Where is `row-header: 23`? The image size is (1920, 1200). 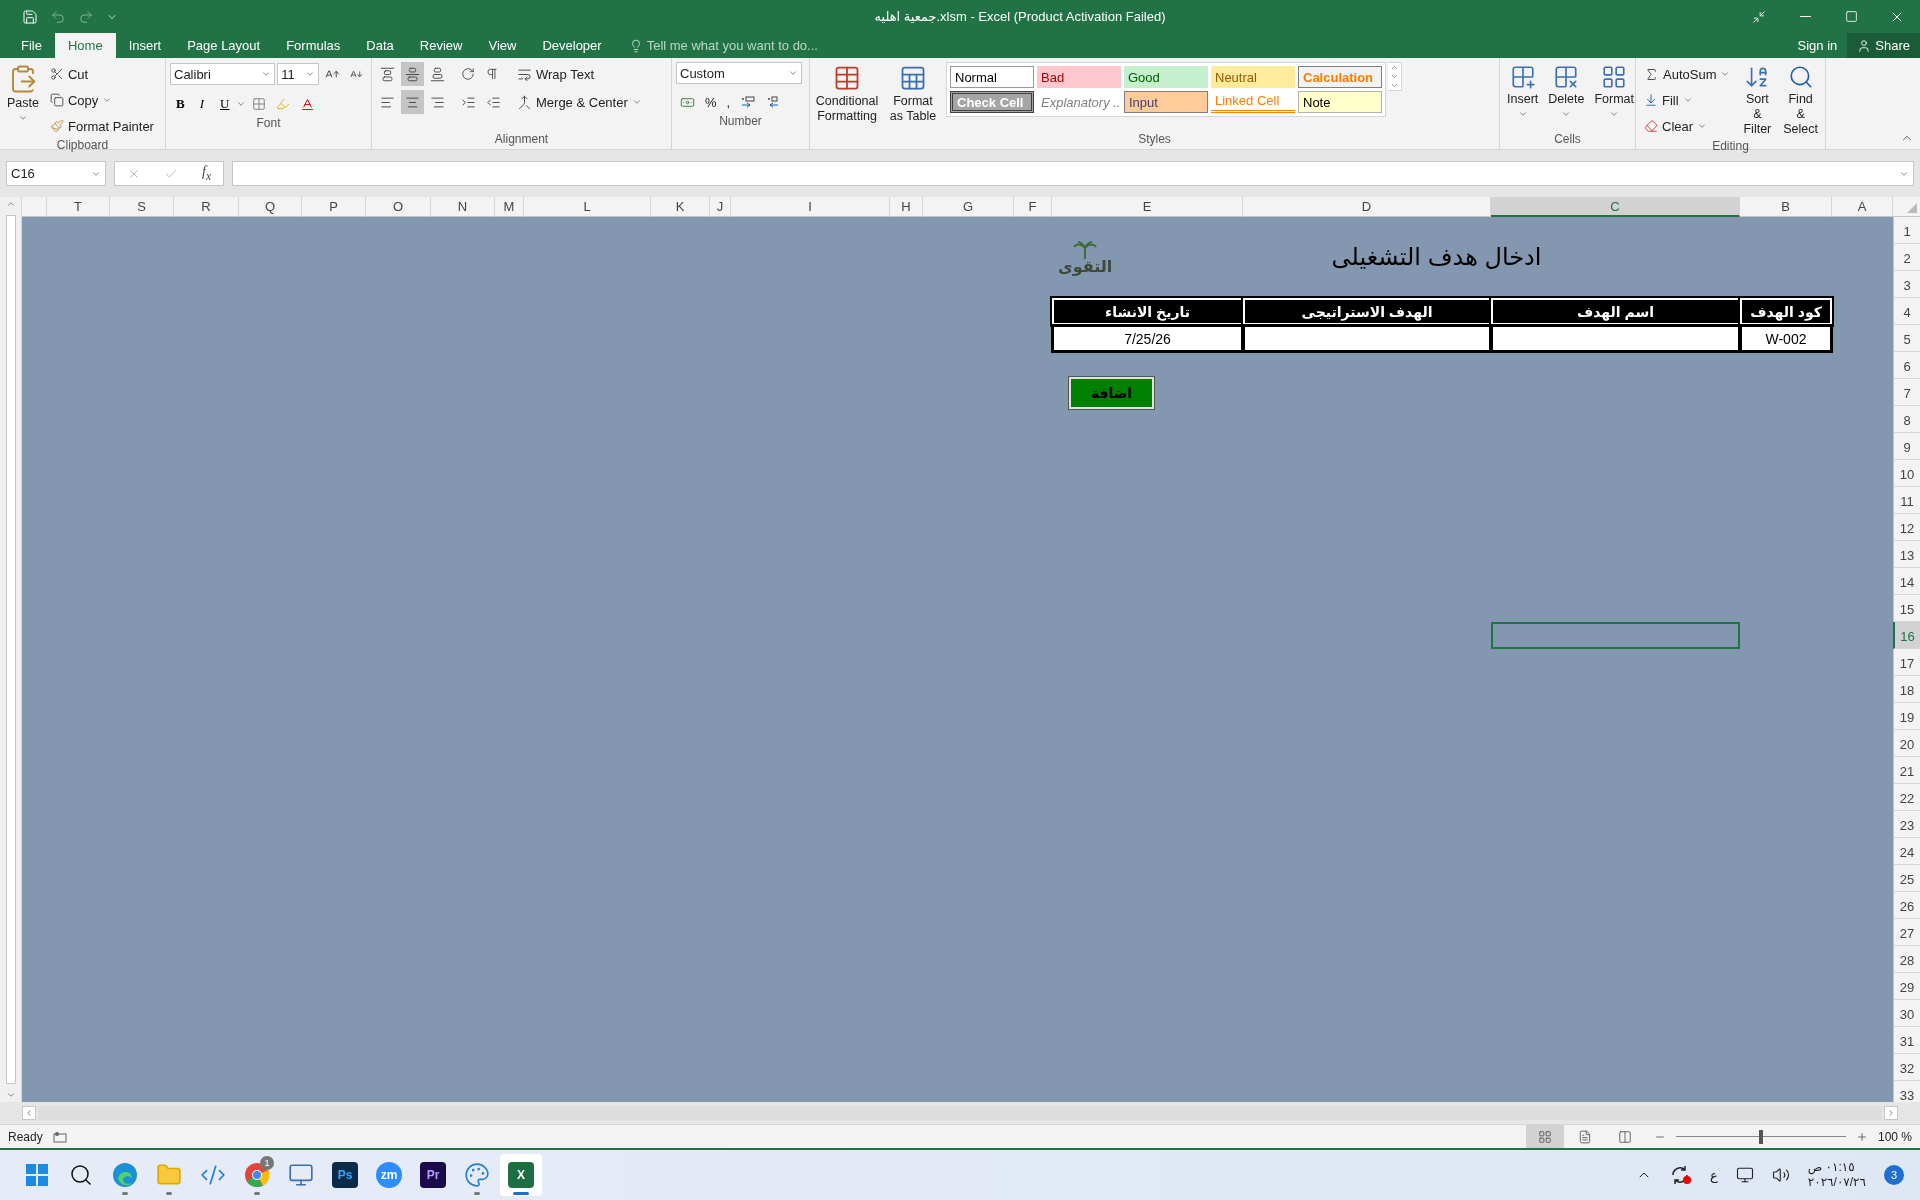 row-header: 23 is located at coordinates (1906, 824).